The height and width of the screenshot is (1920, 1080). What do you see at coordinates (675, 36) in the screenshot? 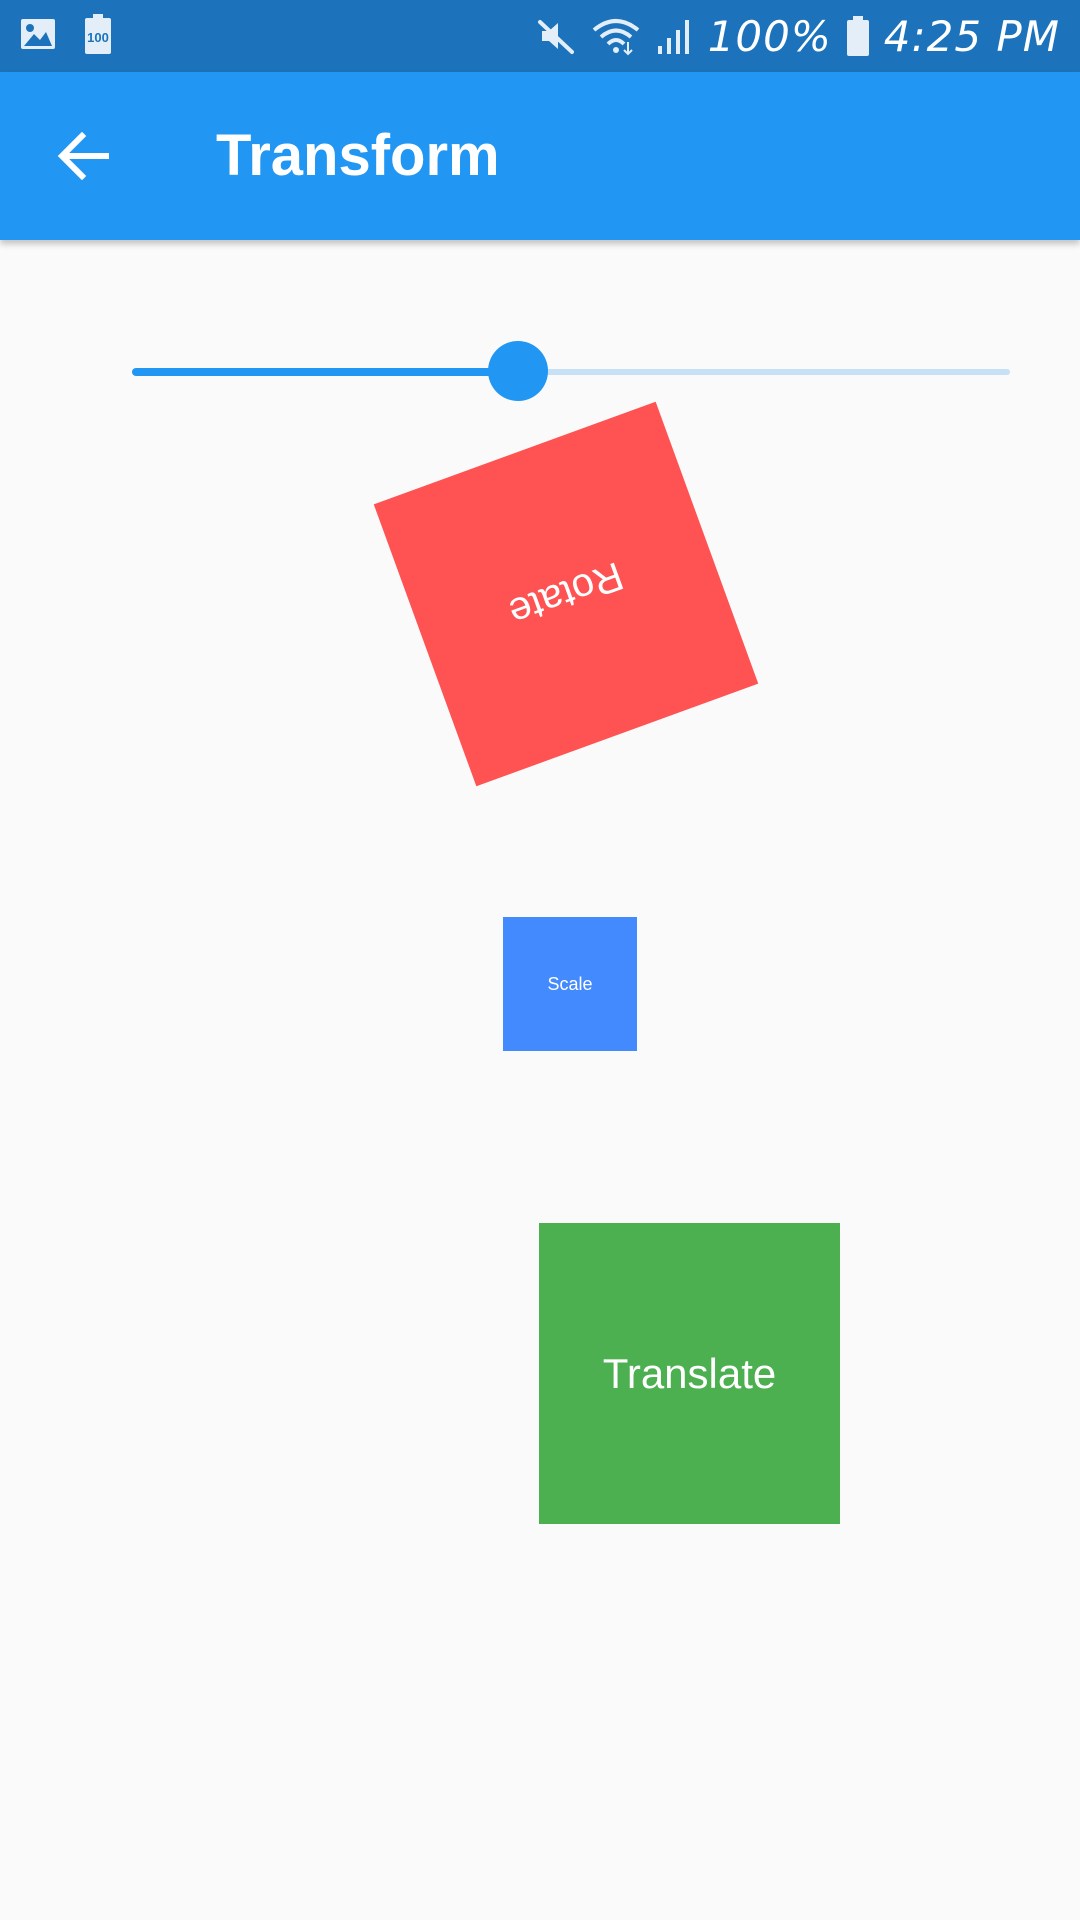
I see `signal-icon` at bounding box center [675, 36].